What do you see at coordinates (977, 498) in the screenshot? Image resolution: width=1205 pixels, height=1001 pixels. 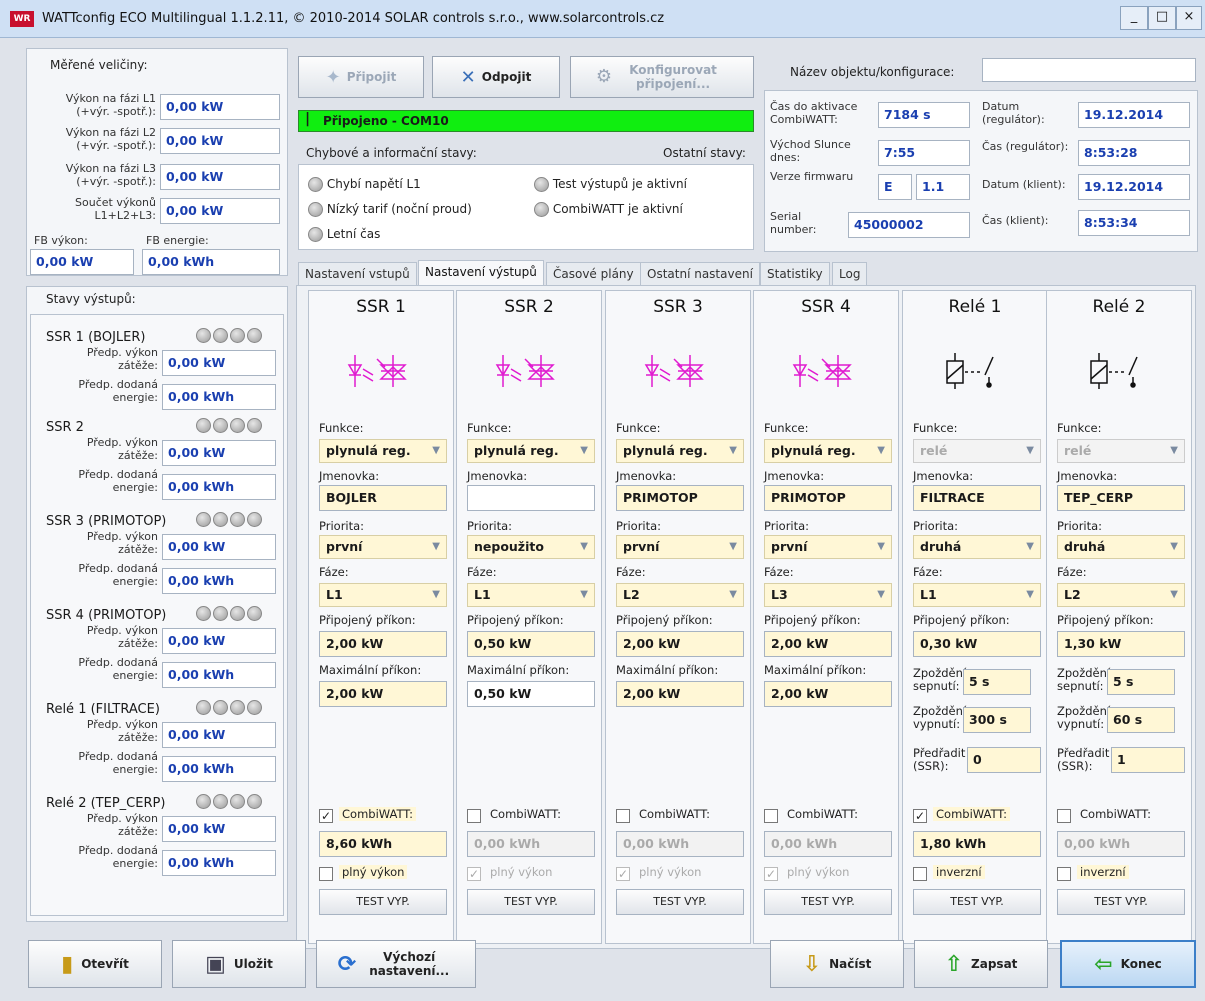 I see `name-input: FILTRACE` at bounding box center [977, 498].